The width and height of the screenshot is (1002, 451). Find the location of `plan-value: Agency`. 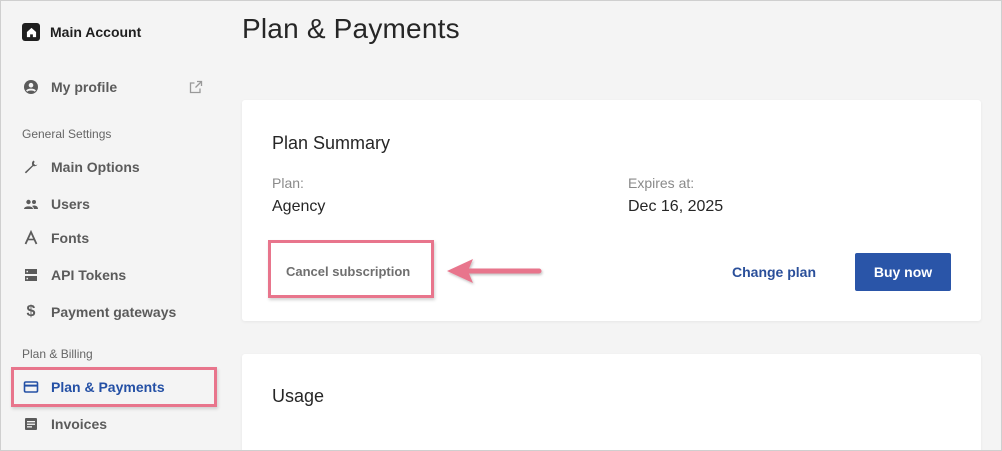

plan-value: Agency is located at coordinates (299, 206).